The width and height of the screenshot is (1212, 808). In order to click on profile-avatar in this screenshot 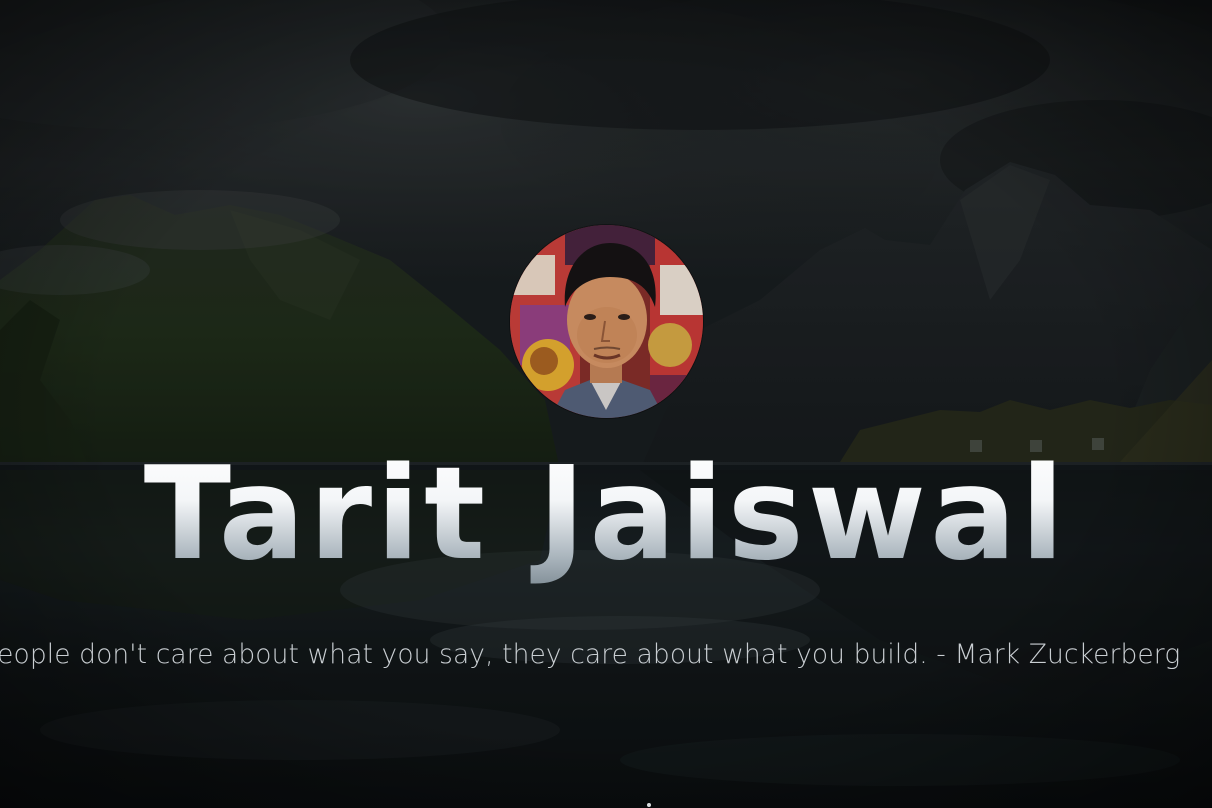, I will do `click(606, 321)`.